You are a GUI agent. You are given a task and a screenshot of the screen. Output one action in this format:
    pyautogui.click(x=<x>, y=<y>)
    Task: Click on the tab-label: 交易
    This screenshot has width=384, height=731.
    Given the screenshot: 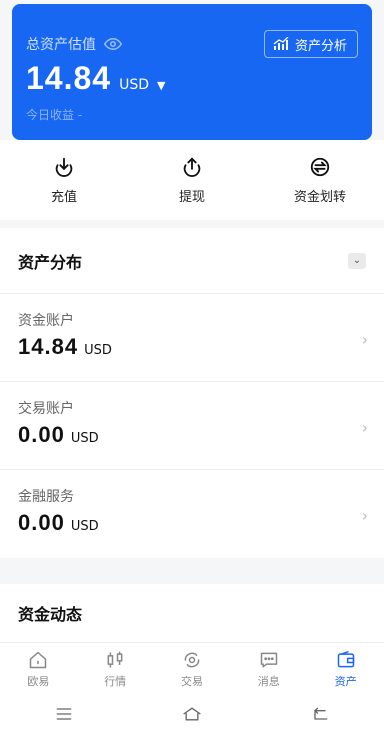 What is the action you would take?
    pyautogui.click(x=191, y=681)
    